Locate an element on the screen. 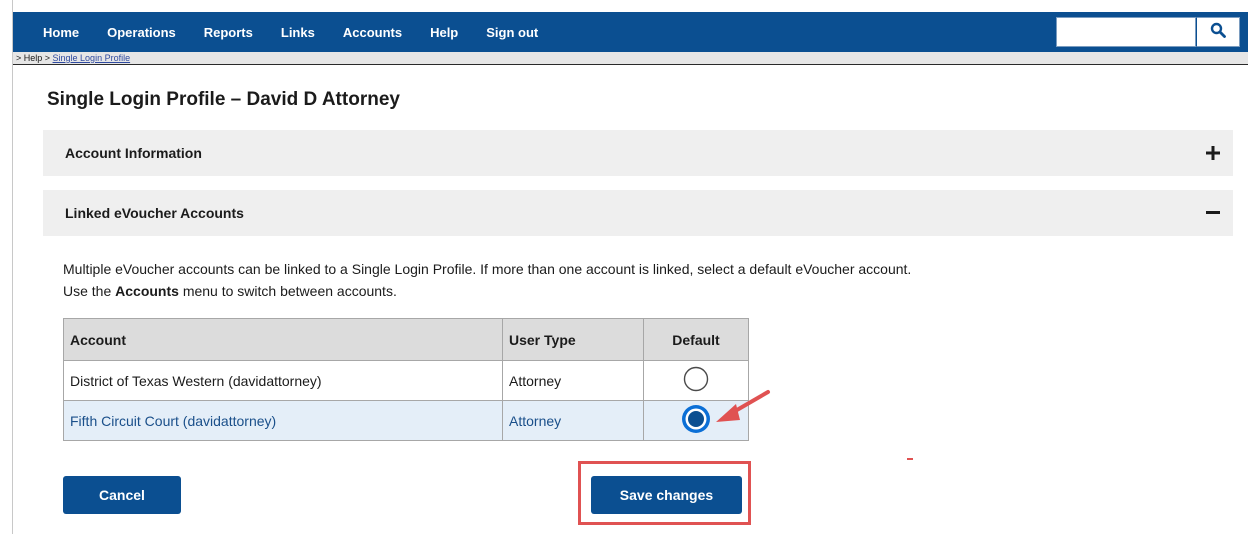 The image size is (1248, 534). cancel-button: Cancel is located at coordinates (122, 495).